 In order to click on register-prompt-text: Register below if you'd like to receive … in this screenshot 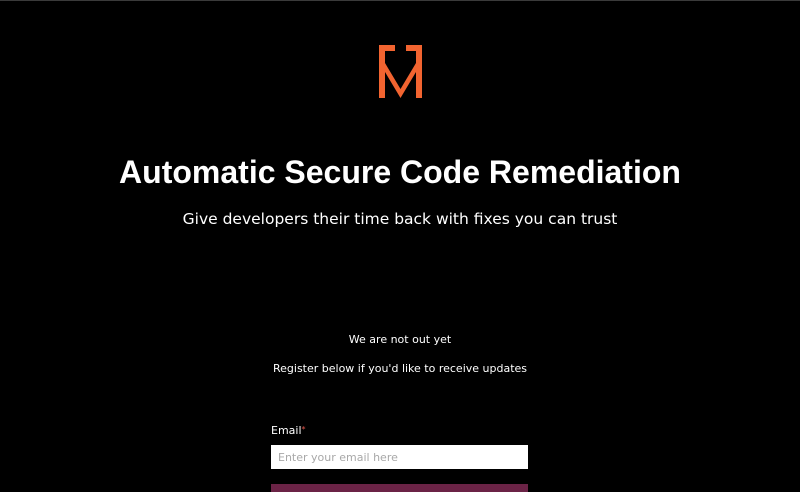, I will do `click(400, 368)`.